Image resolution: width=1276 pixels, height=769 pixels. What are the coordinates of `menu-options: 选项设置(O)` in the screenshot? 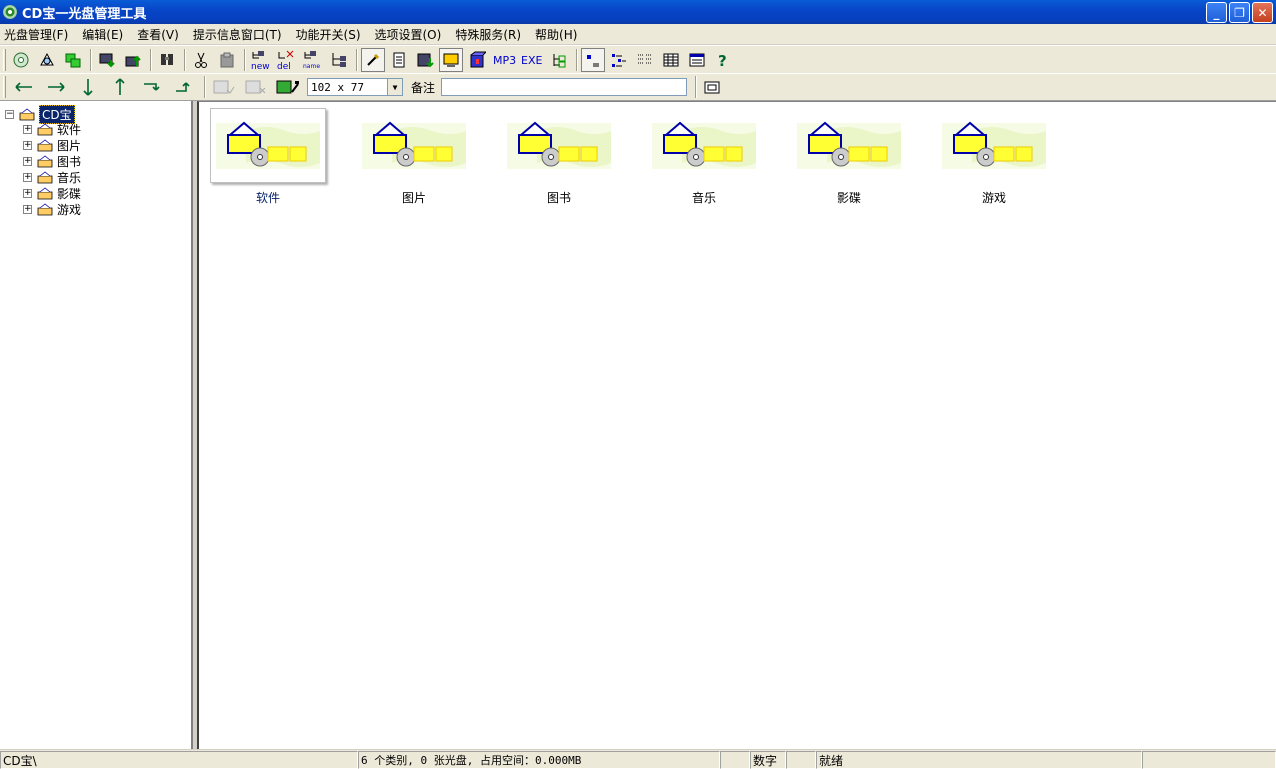 It's located at (411, 34).